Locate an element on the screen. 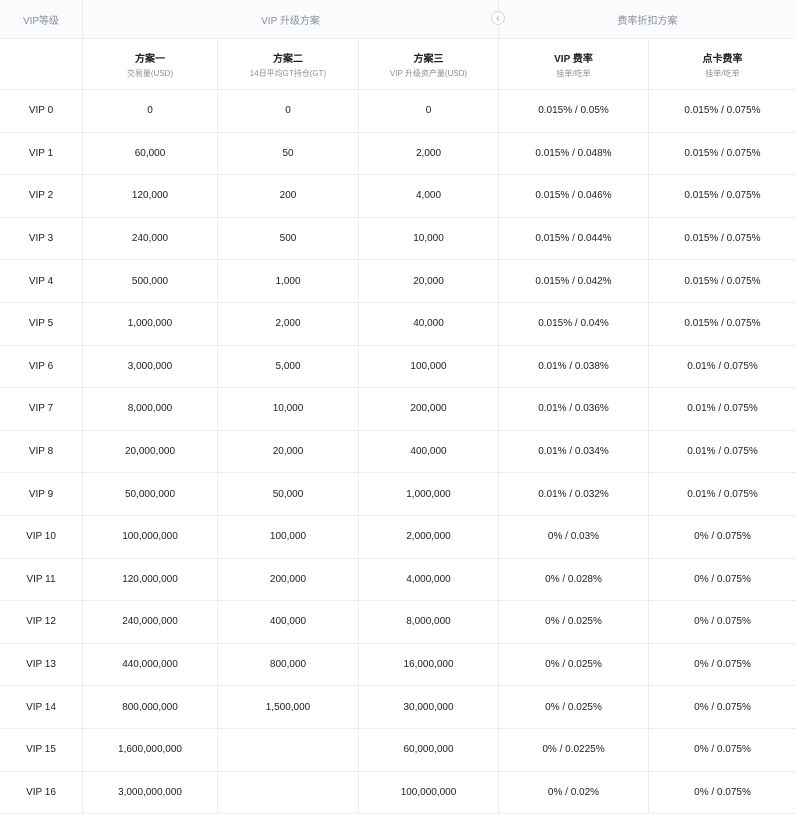  table-top-header: VIP等级 VIP 升级方案 费率折扣方案 is located at coordinates (398, 19).